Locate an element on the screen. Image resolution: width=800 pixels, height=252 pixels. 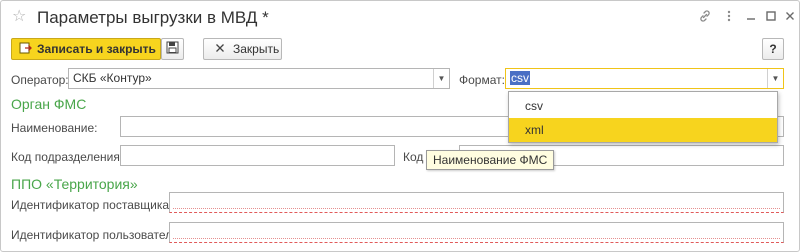
close-label: Закрыть is located at coordinates (256, 49).